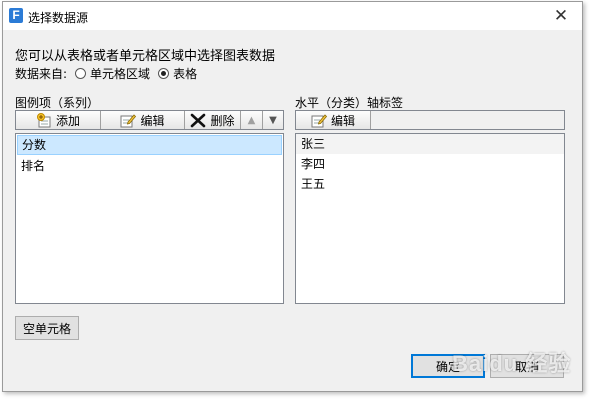 The image size is (590, 400). What do you see at coordinates (527, 366) in the screenshot?
I see `cancel-button: 取消` at bounding box center [527, 366].